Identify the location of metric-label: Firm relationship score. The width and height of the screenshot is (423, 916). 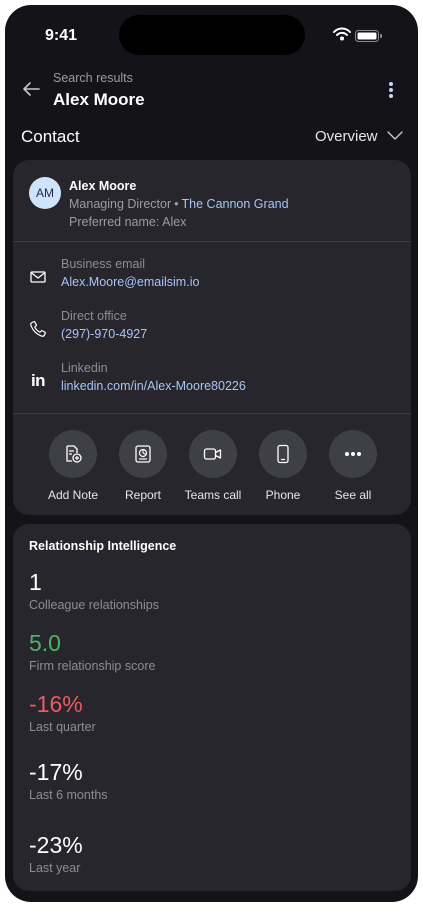
(92, 666).